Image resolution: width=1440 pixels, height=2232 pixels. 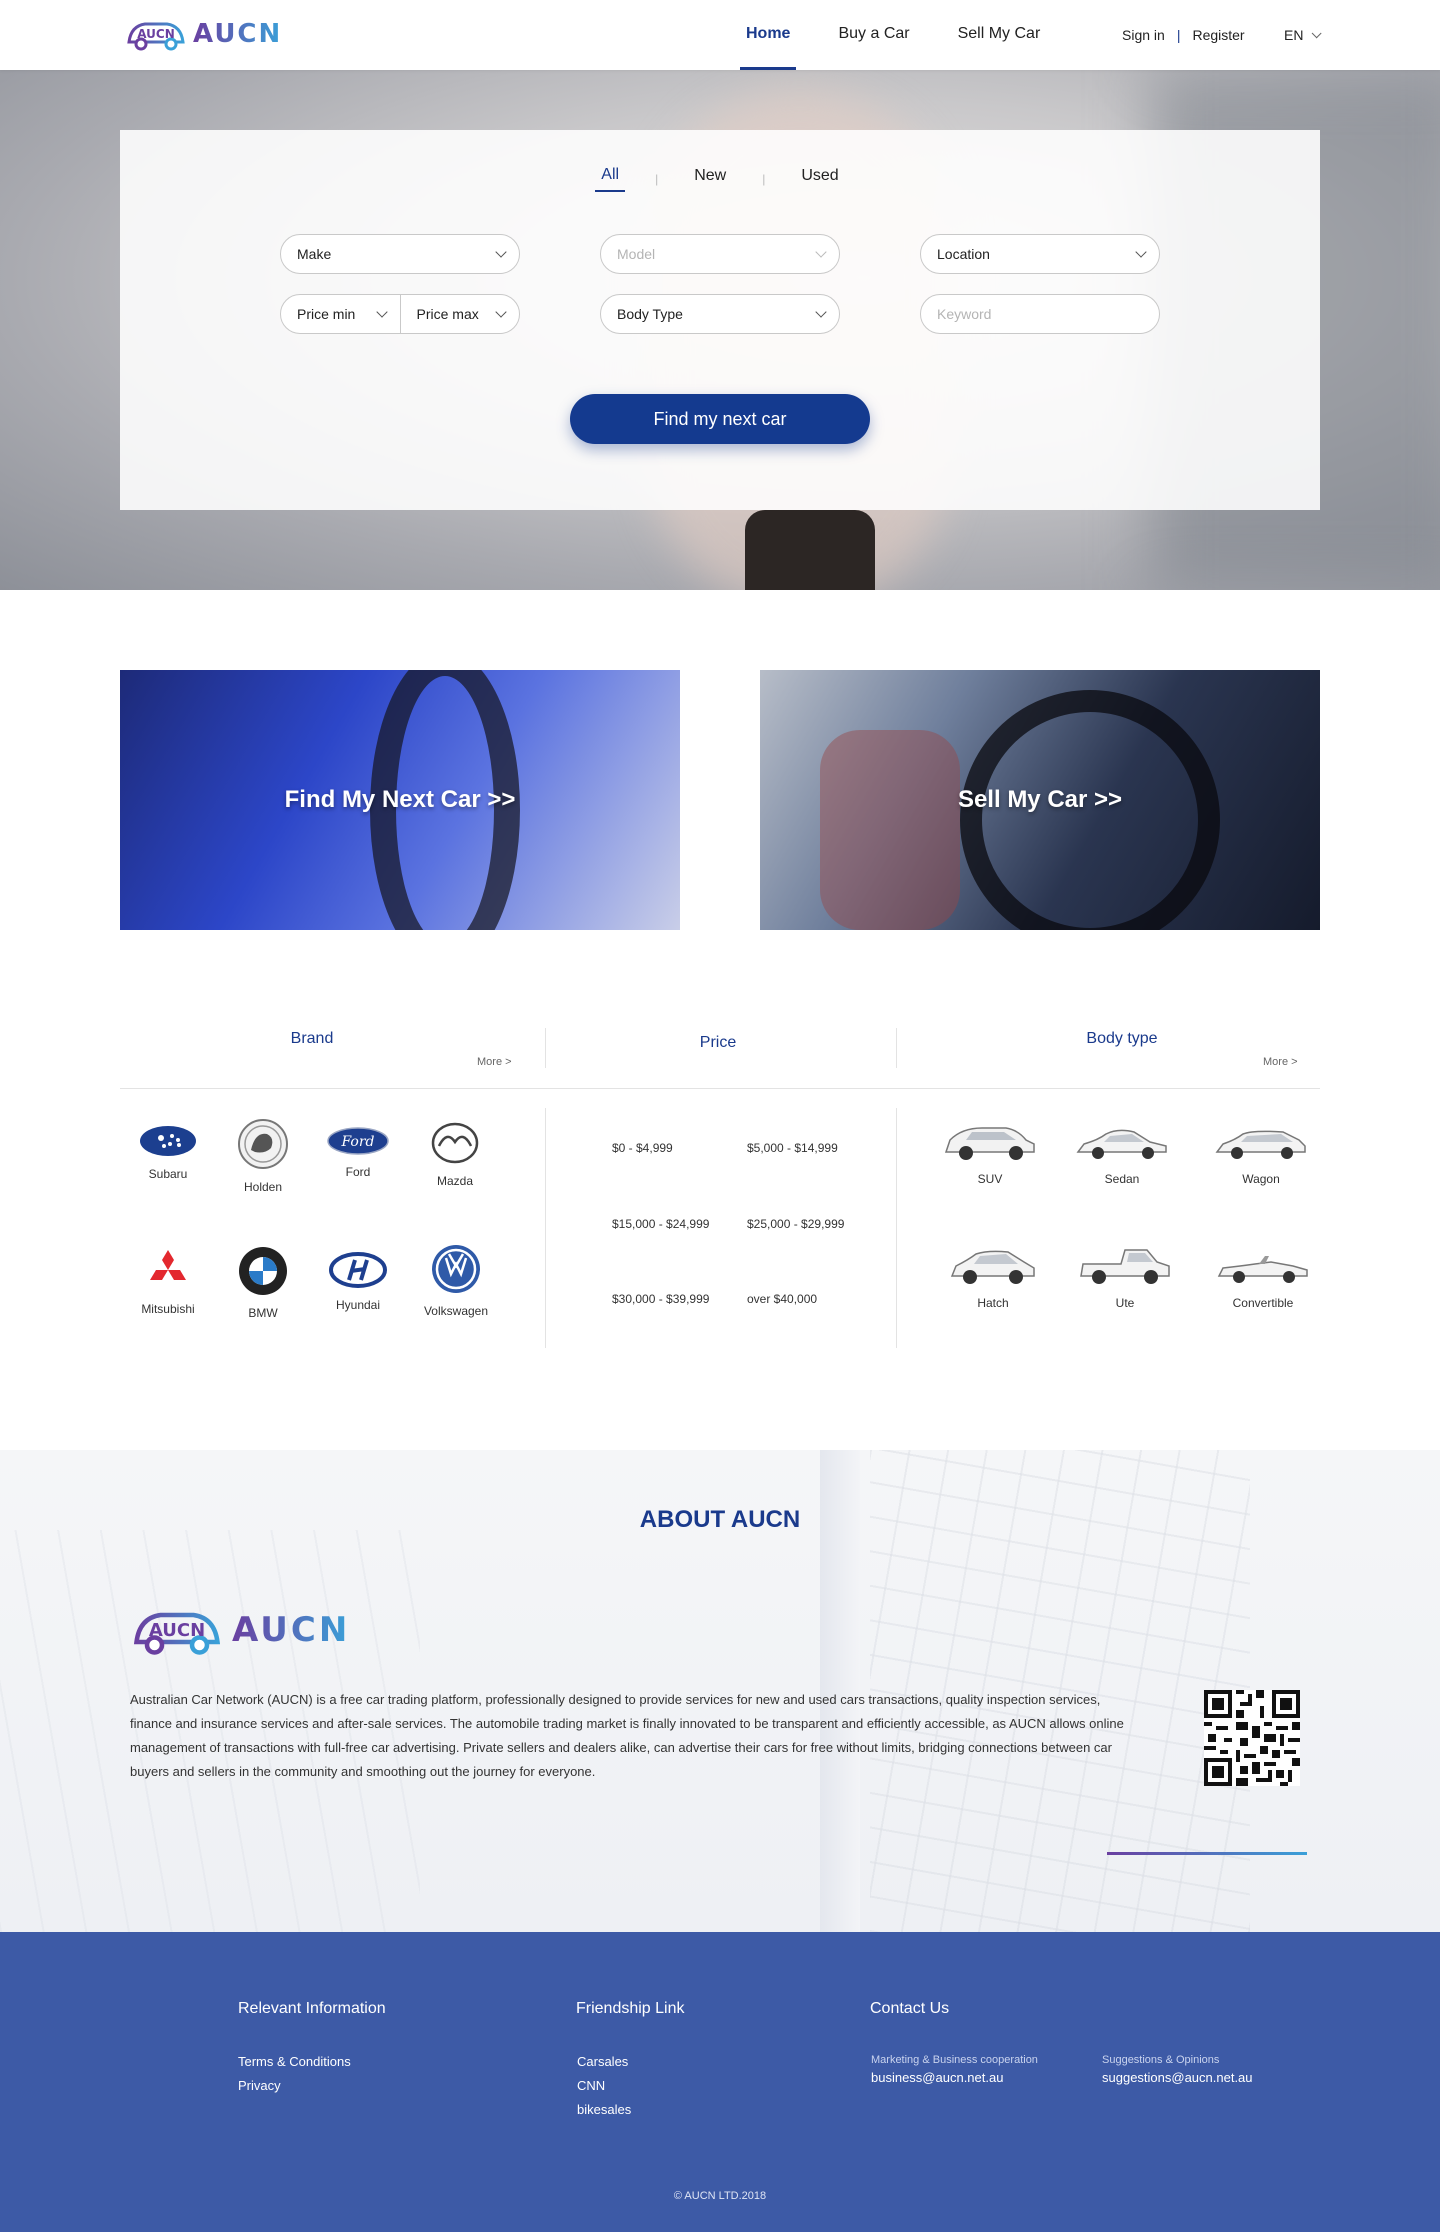 What do you see at coordinates (358, 1172) in the screenshot?
I see `brand-label: Ford` at bounding box center [358, 1172].